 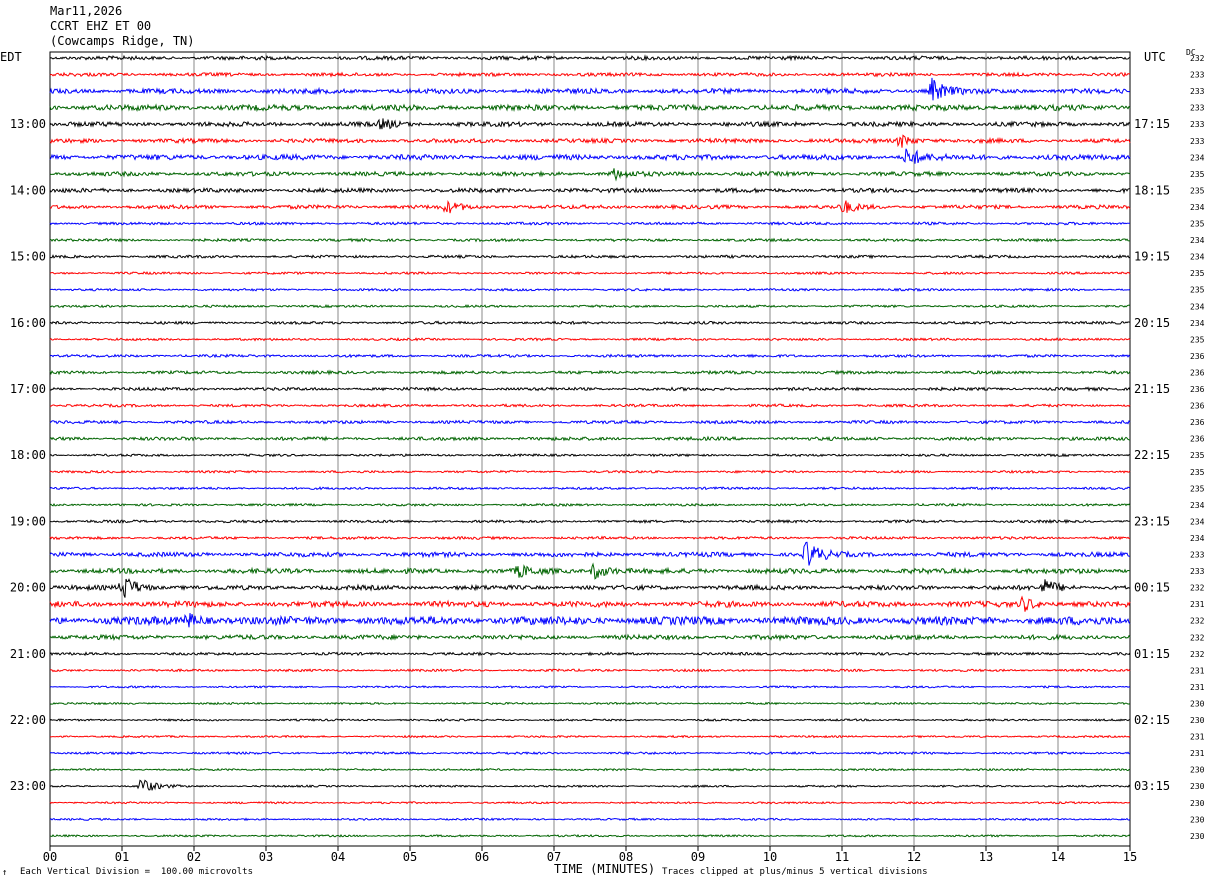 I want to click on x-tick-label: 06, so click(x=482, y=857).